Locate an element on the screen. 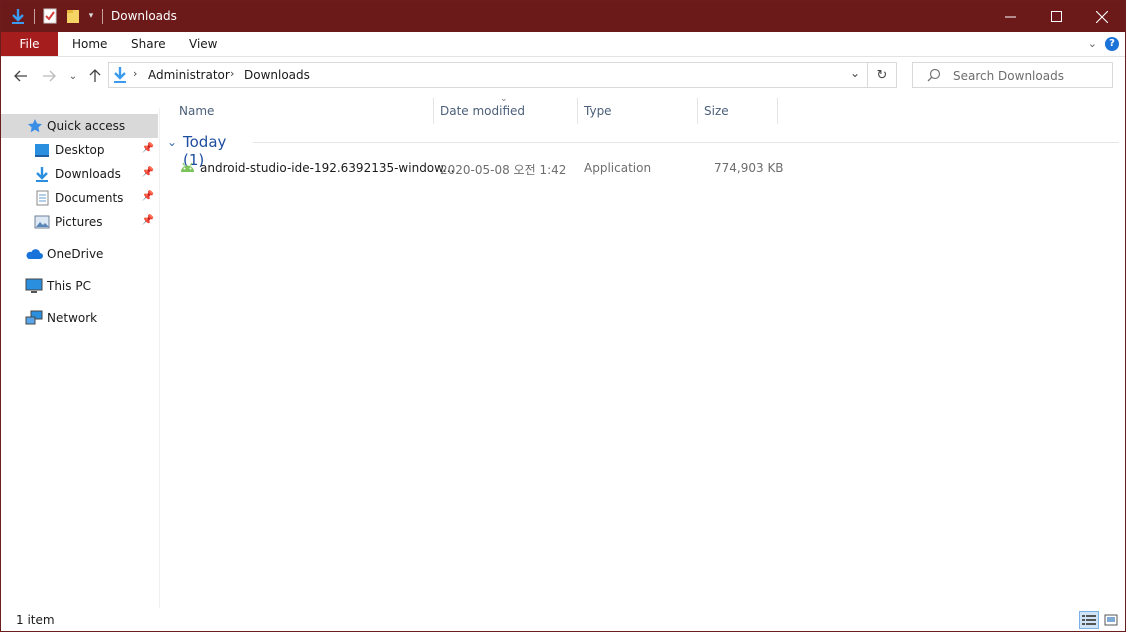 This screenshot has height=632, width=1126. address-bar: › Administrator › Downloads ⌄ ↻ is located at coordinates (502, 75).